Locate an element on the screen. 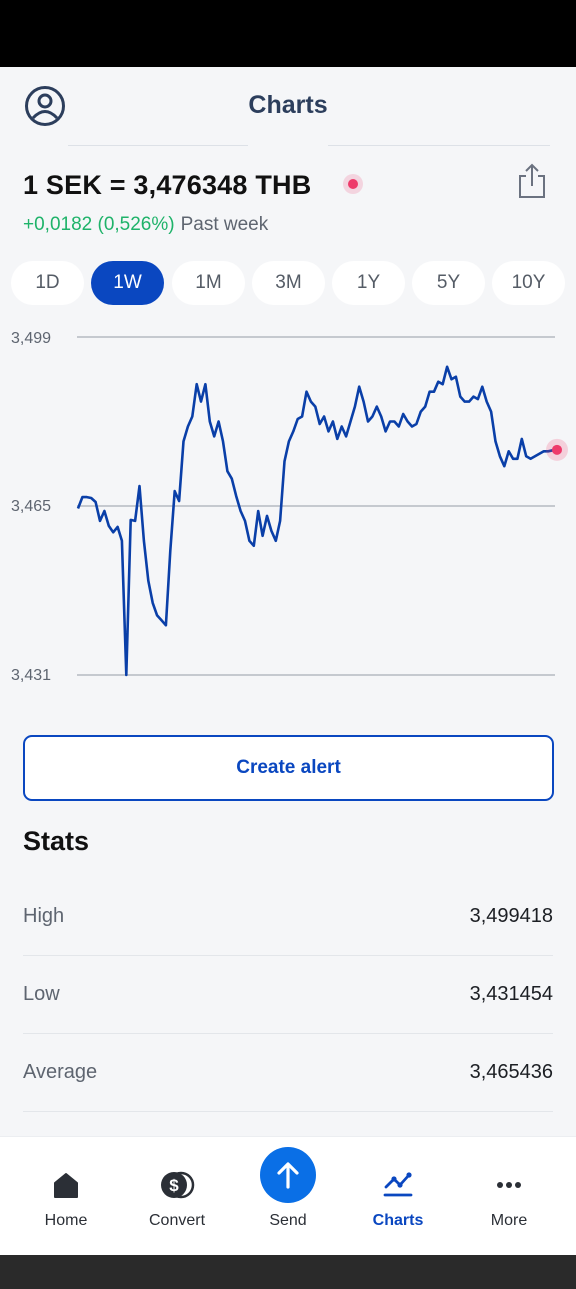  share-icon is located at coordinates (532, 180).